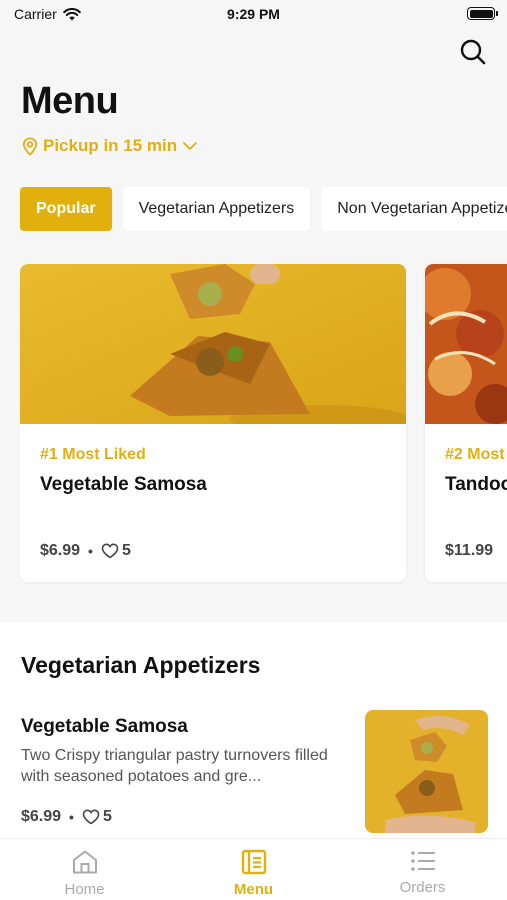  Describe the element at coordinates (84, 889) in the screenshot. I see `tabbar-label: Home` at that location.